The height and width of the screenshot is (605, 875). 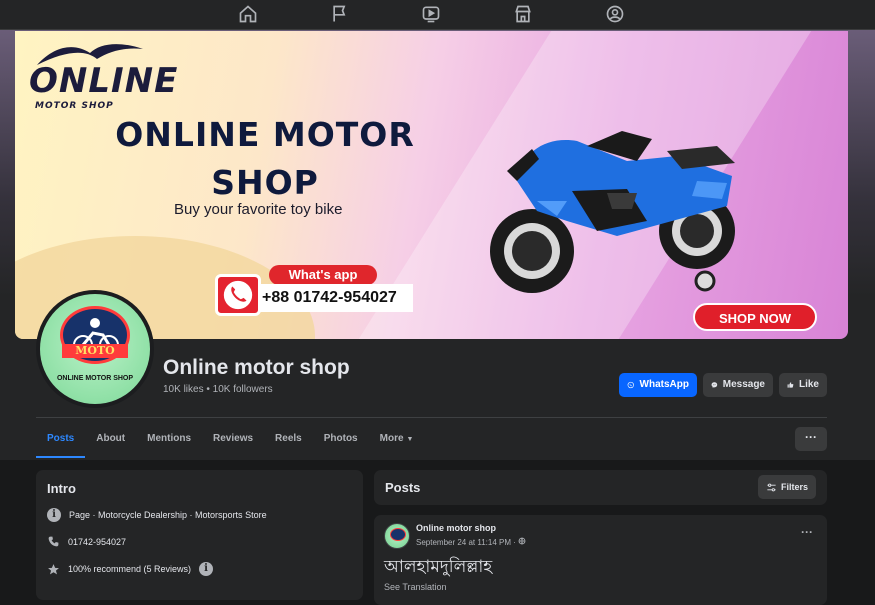 What do you see at coordinates (258, 209) in the screenshot?
I see `cover-tagline: Buy your favorite toy bike` at bounding box center [258, 209].